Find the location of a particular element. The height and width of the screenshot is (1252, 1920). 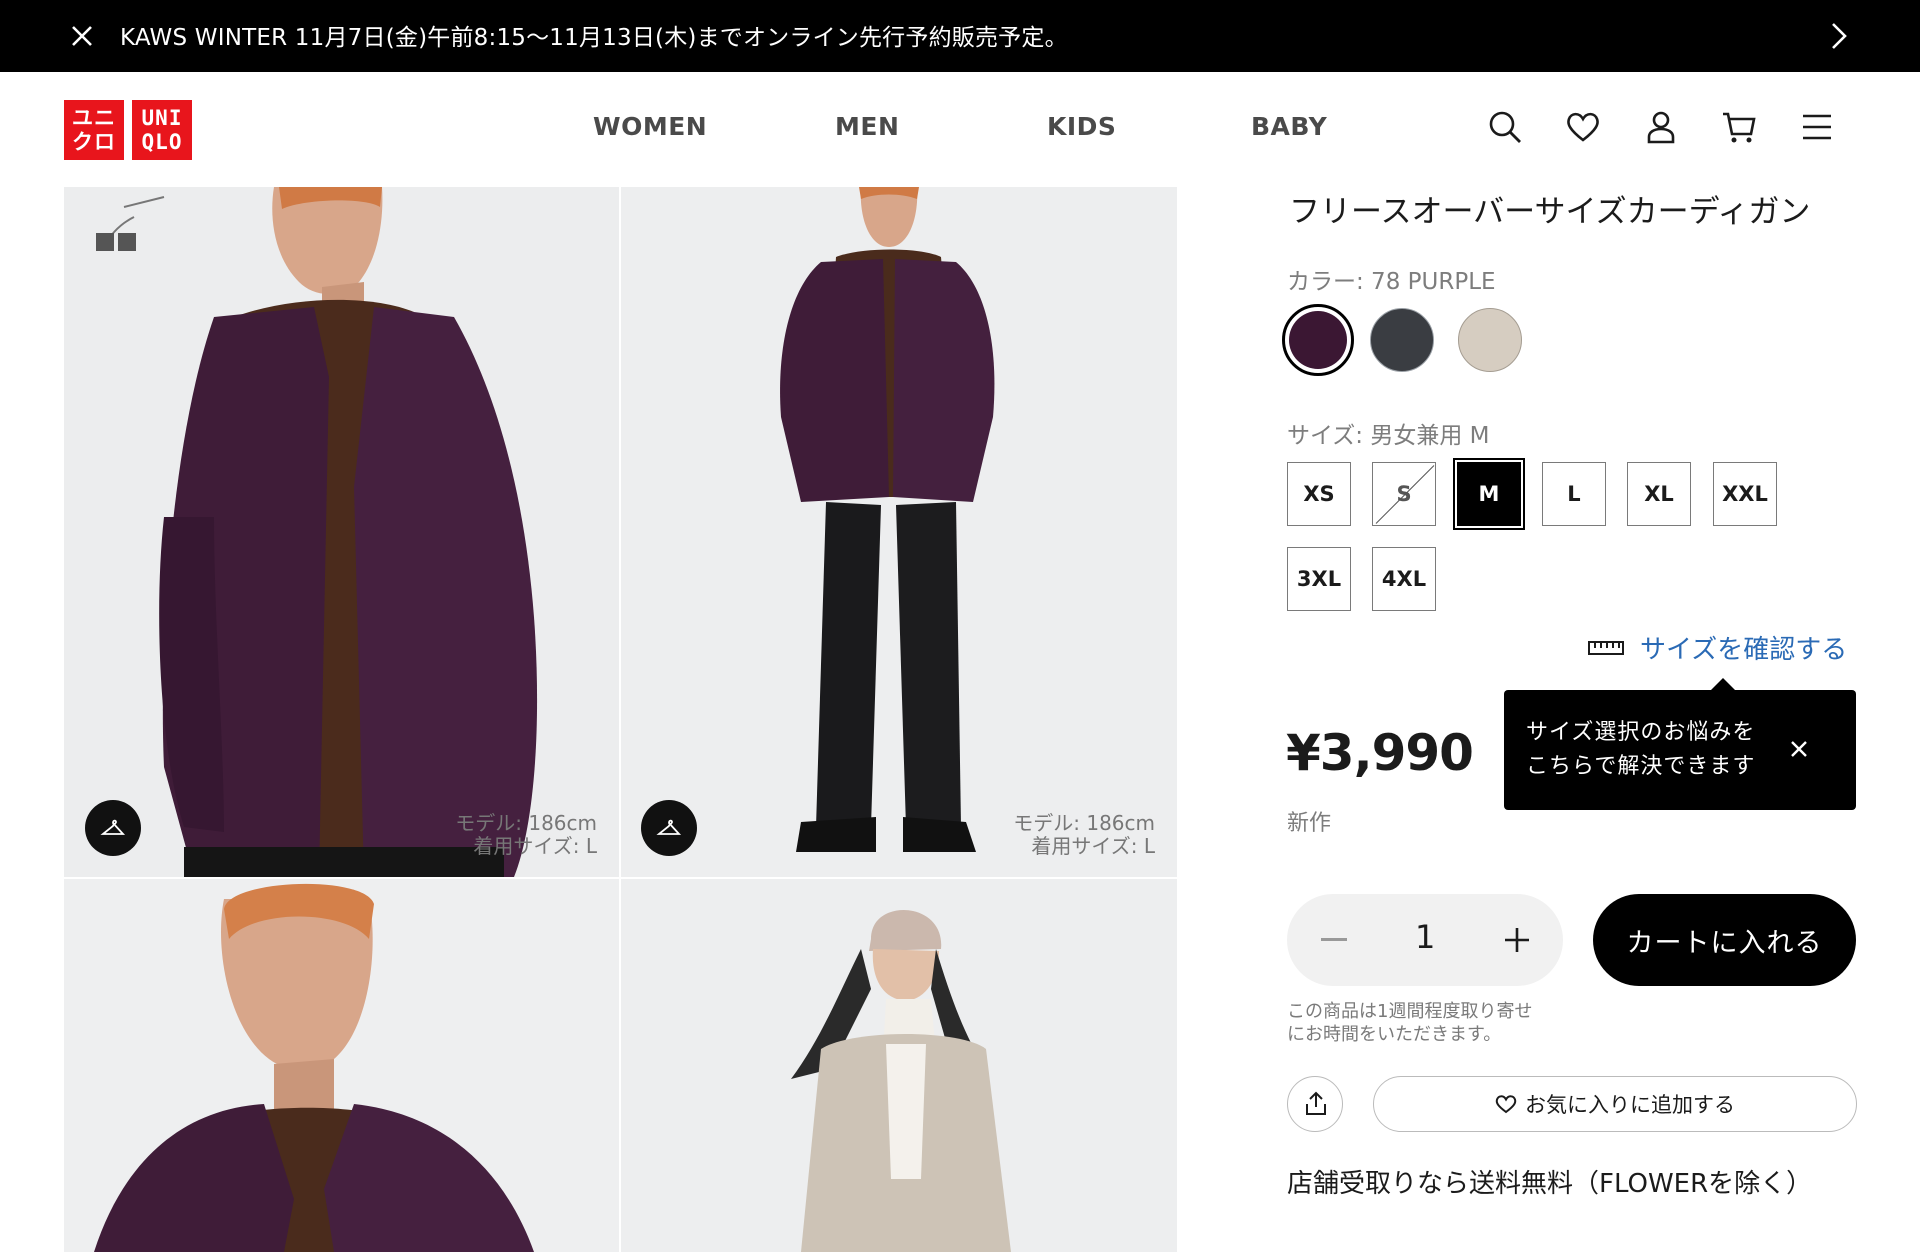

nav-kids: KIDS is located at coordinates (1081, 126).